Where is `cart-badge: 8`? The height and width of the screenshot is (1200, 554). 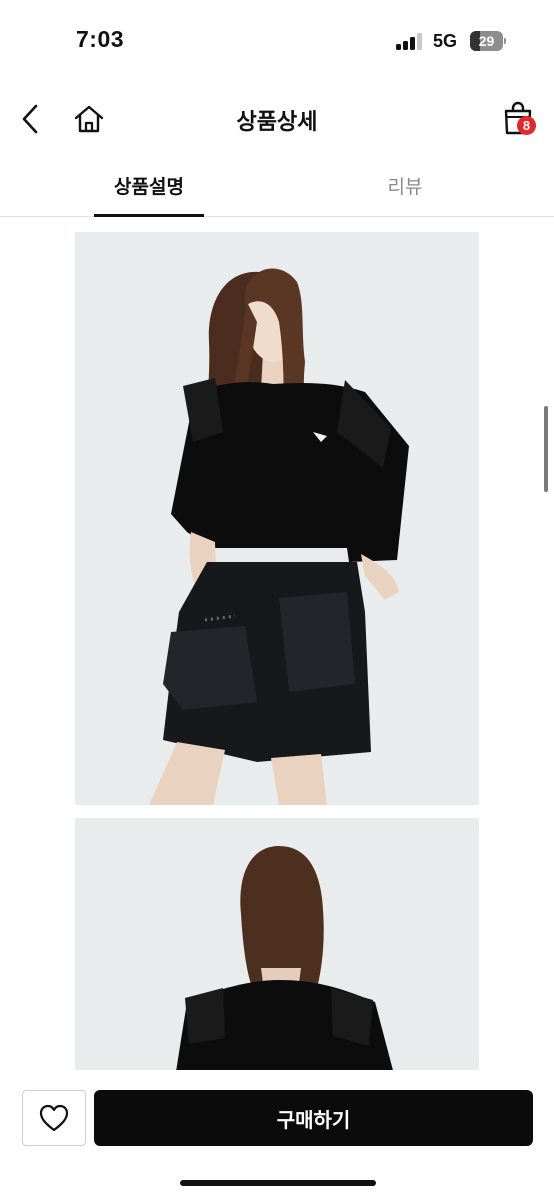 cart-badge: 8 is located at coordinates (526, 125).